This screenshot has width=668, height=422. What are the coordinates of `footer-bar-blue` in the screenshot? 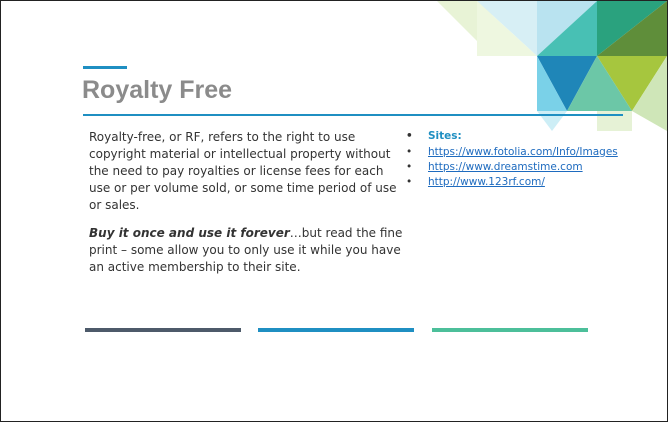 It's located at (336, 330).